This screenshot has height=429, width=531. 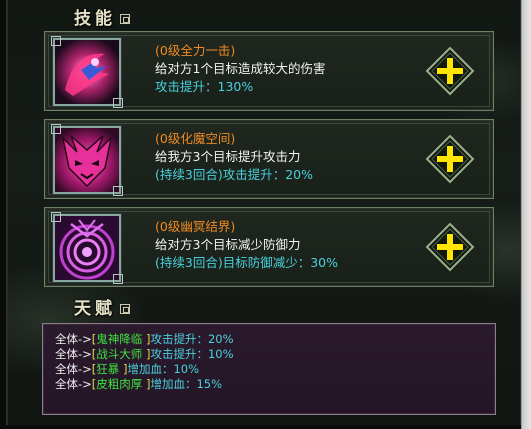 I want to click on skill-name: (0级化魔空间), so click(x=195, y=138).